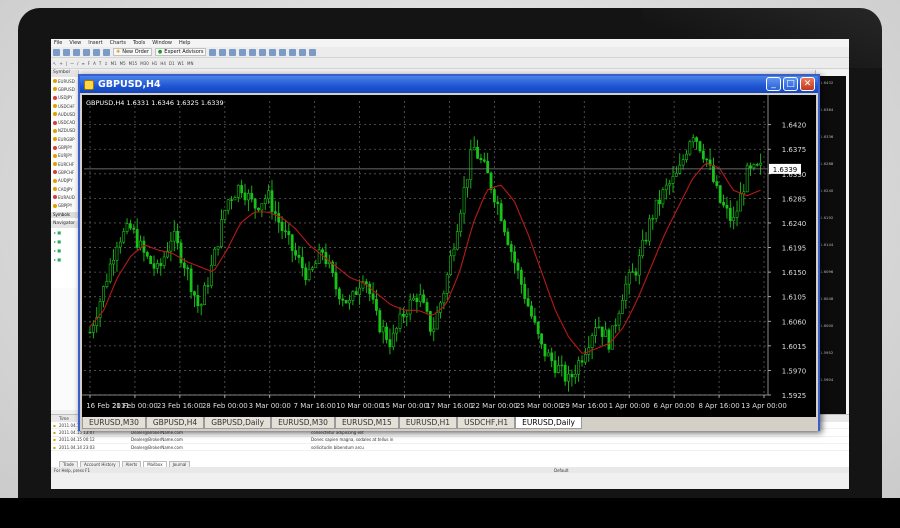 The width and height of the screenshot is (900, 528). What do you see at coordinates (313, 52) in the screenshot?
I see `templates-icon` at bounding box center [313, 52].